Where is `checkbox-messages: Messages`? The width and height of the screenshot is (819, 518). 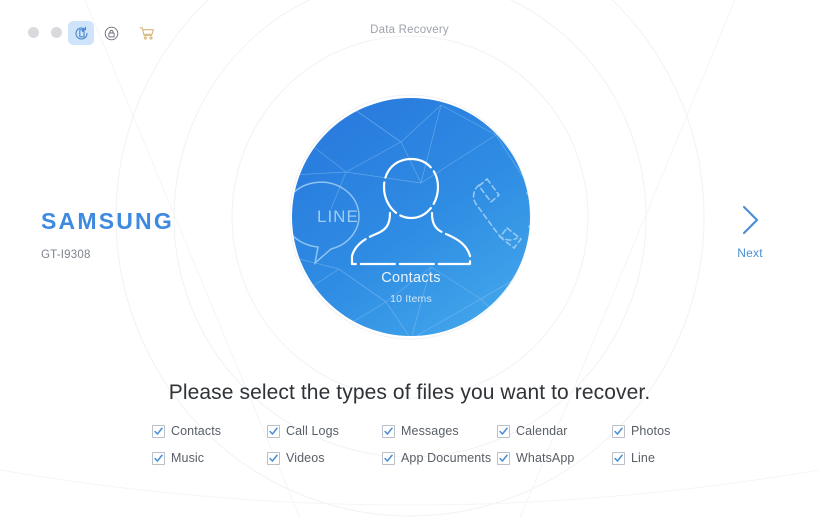
checkbox-messages: Messages is located at coordinates (420, 431).